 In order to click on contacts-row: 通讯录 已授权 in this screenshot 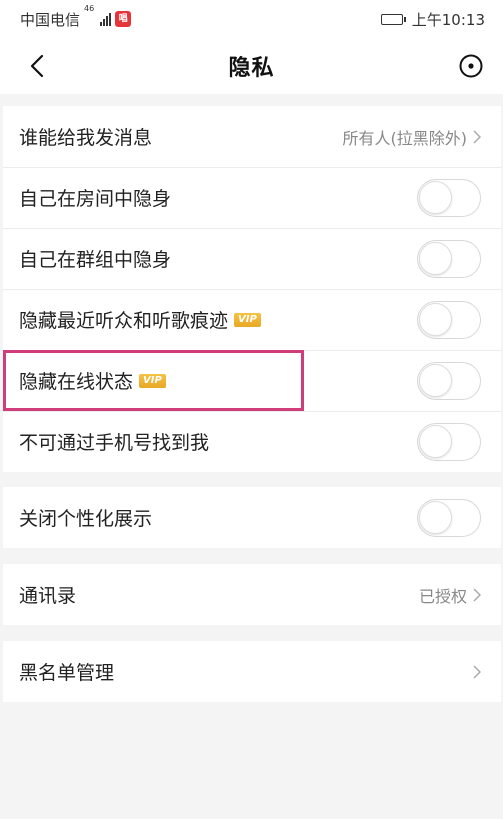, I will do `click(252, 594)`.